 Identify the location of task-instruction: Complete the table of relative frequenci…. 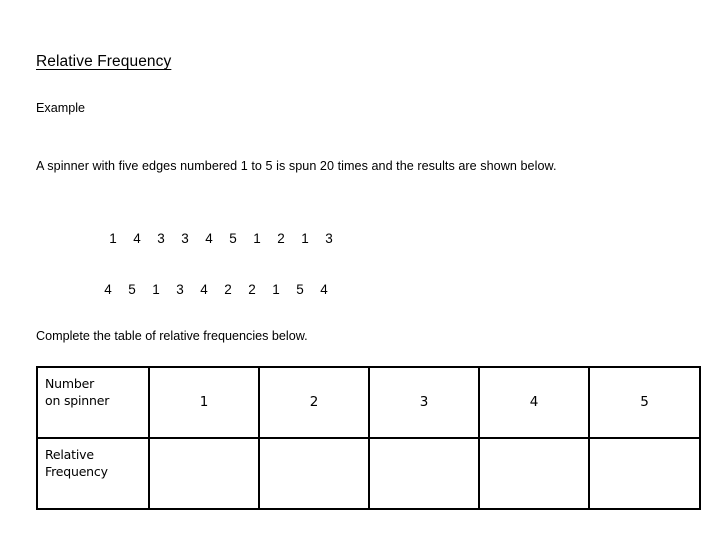
(172, 336).